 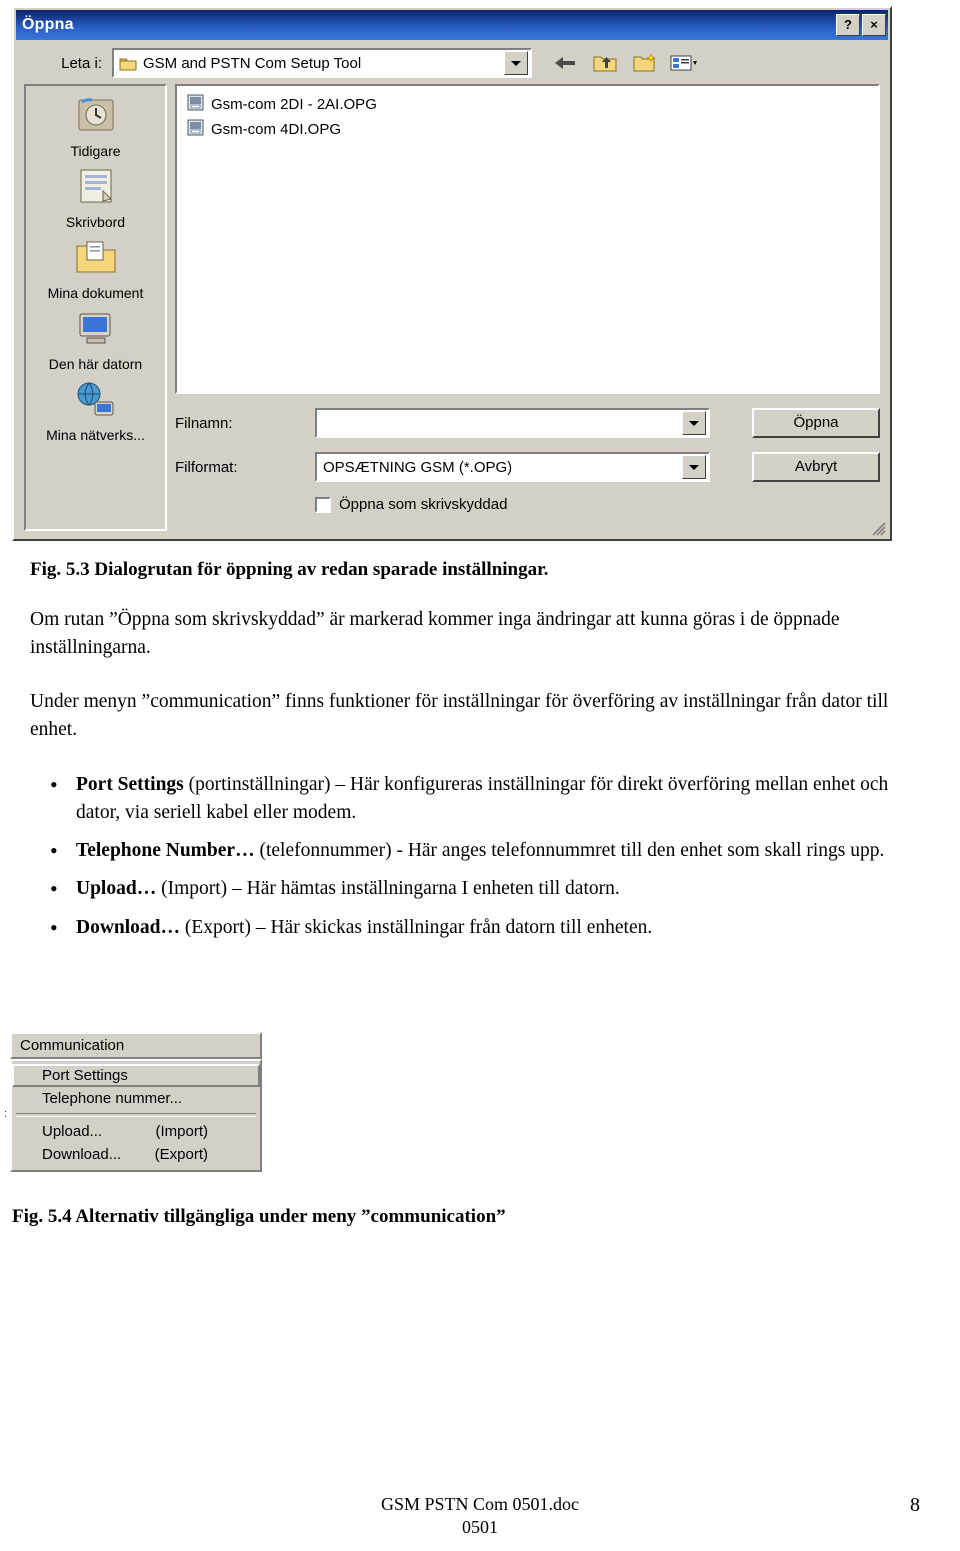 I want to click on place-item-mina-dokument: Mina dokument, so click(x=95, y=269).